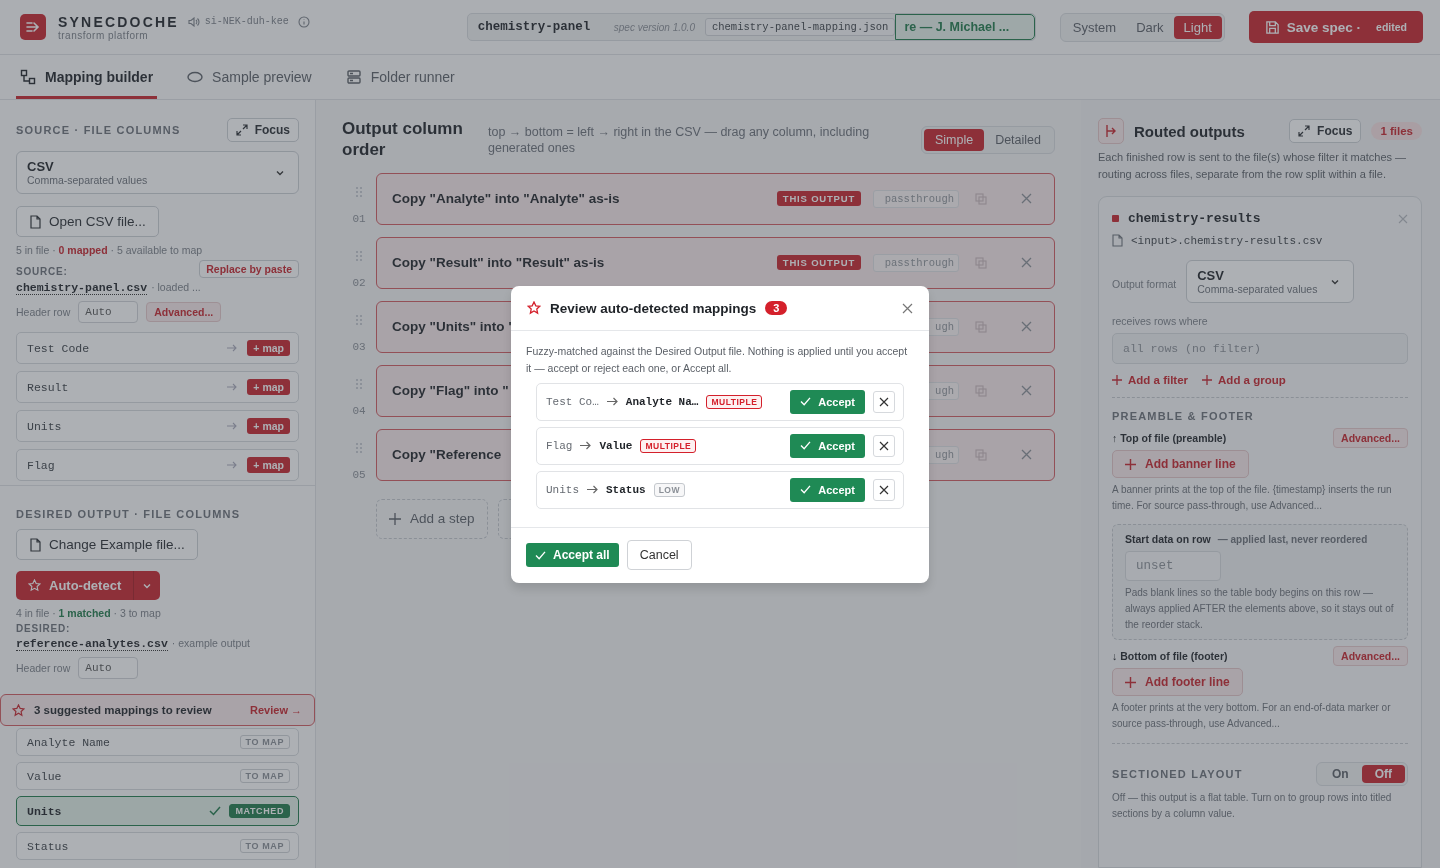 The width and height of the screenshot is (1440, 868). I want to click on preamble-label: ↑ Top of file (preamble), so click(1169, 438).